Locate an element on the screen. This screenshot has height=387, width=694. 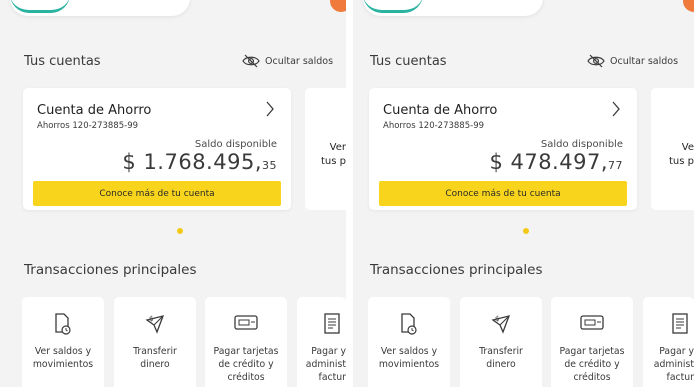
next-card-peek: Ve tus p is located at coordinates (672, 149).